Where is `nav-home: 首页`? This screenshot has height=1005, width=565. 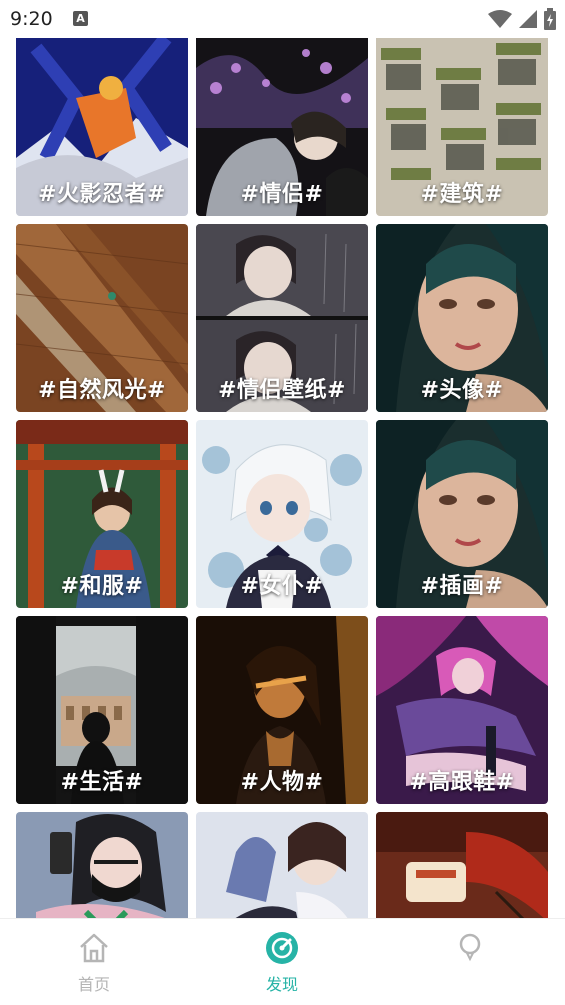 nav-home: 首页 is located at coordinates (94, 963).